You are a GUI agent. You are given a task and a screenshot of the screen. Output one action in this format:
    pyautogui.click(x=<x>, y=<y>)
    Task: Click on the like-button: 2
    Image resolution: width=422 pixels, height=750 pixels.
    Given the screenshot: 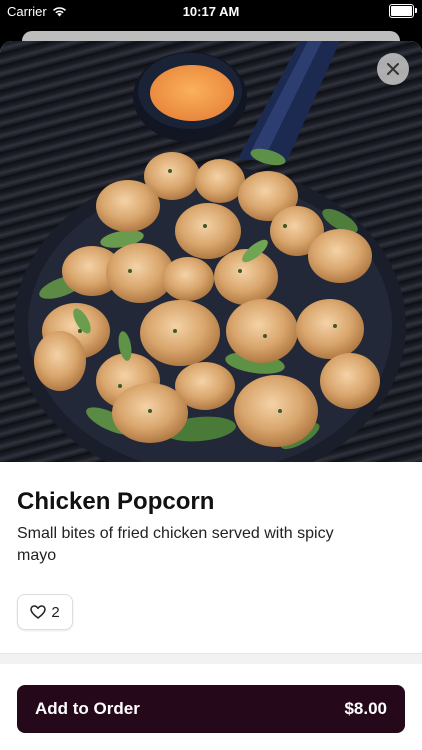 What is the action you would take?
    pyautogui.click(x=45, y=612)
    